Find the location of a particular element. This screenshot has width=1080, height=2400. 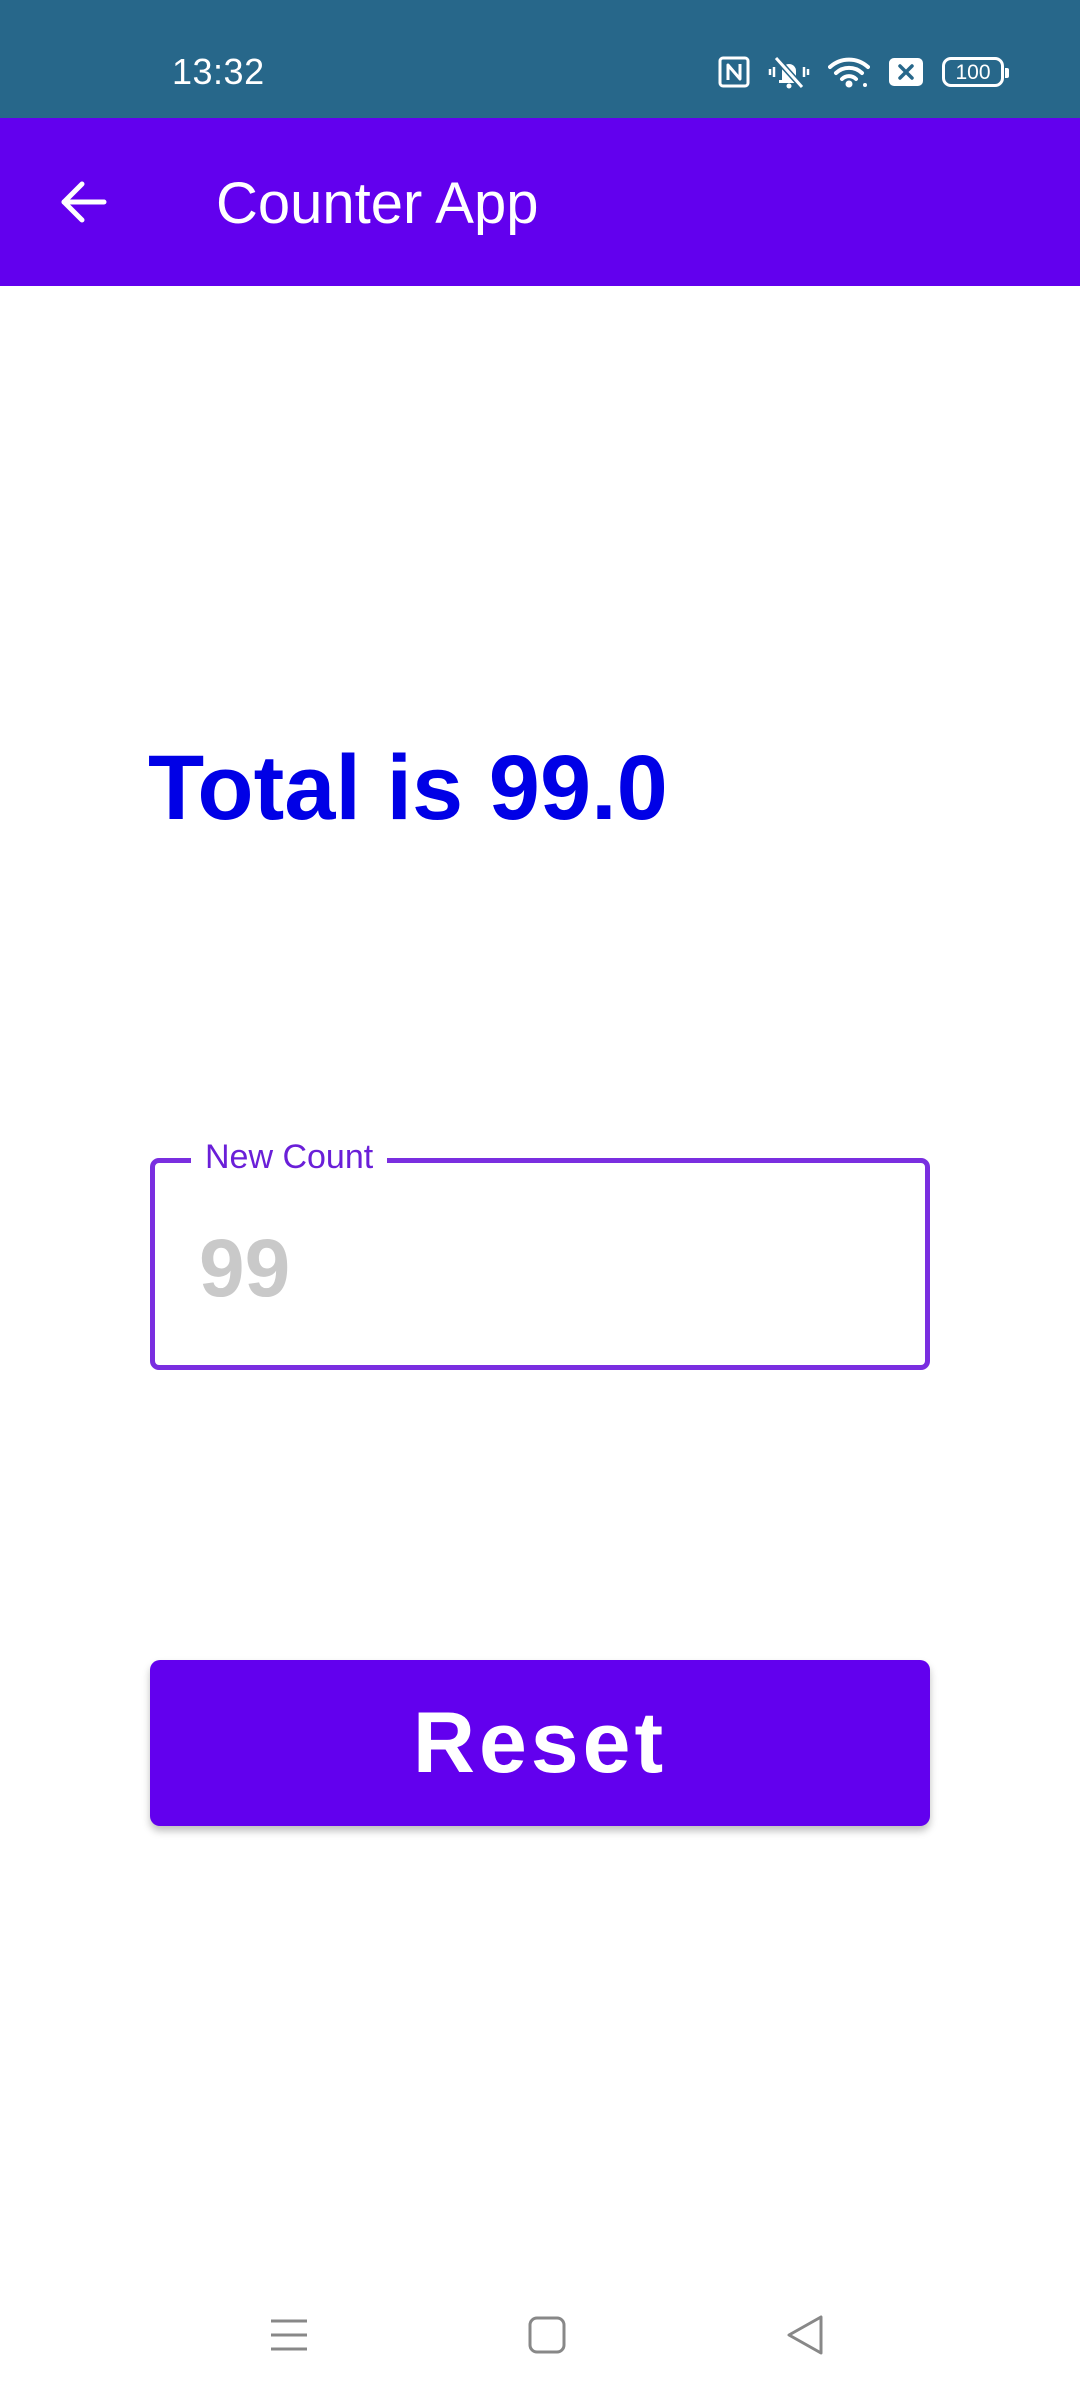

new-count-field: New Count is located at coordinates (540, 1252).